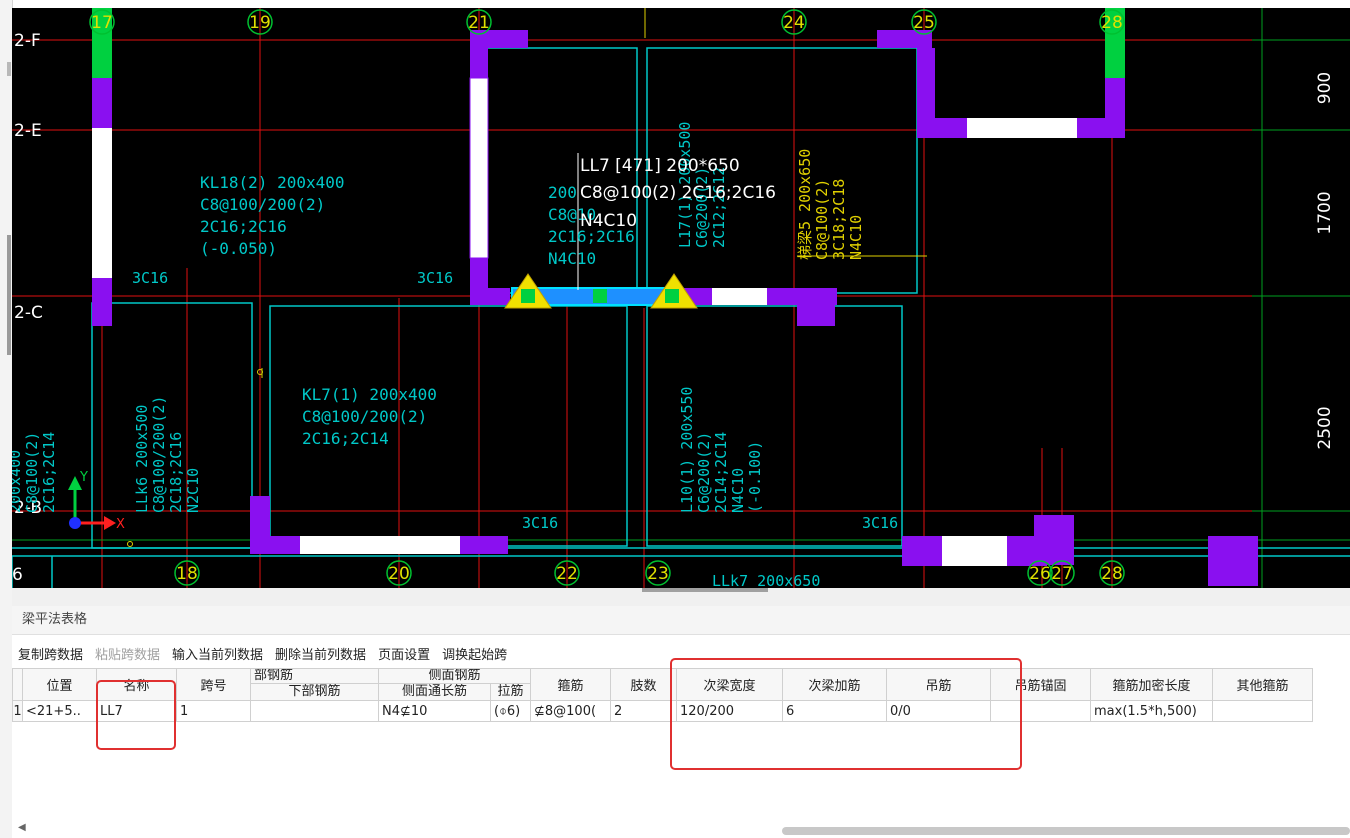  I want to click on vertical-annotation-line: 3C18;2C18, so click(839, 219).